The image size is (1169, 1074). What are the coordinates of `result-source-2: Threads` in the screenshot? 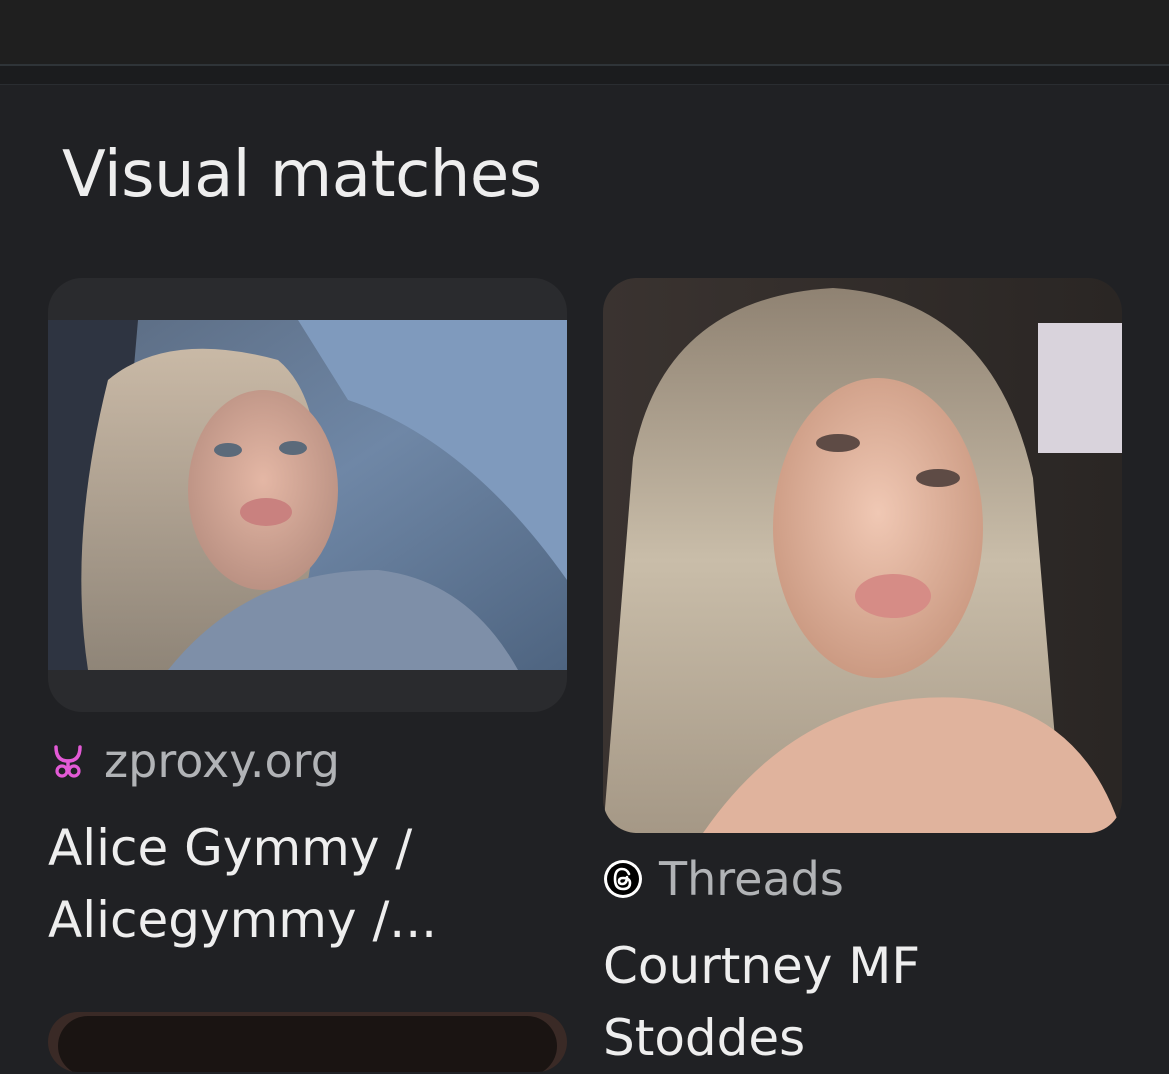 It's located at (723, 879).